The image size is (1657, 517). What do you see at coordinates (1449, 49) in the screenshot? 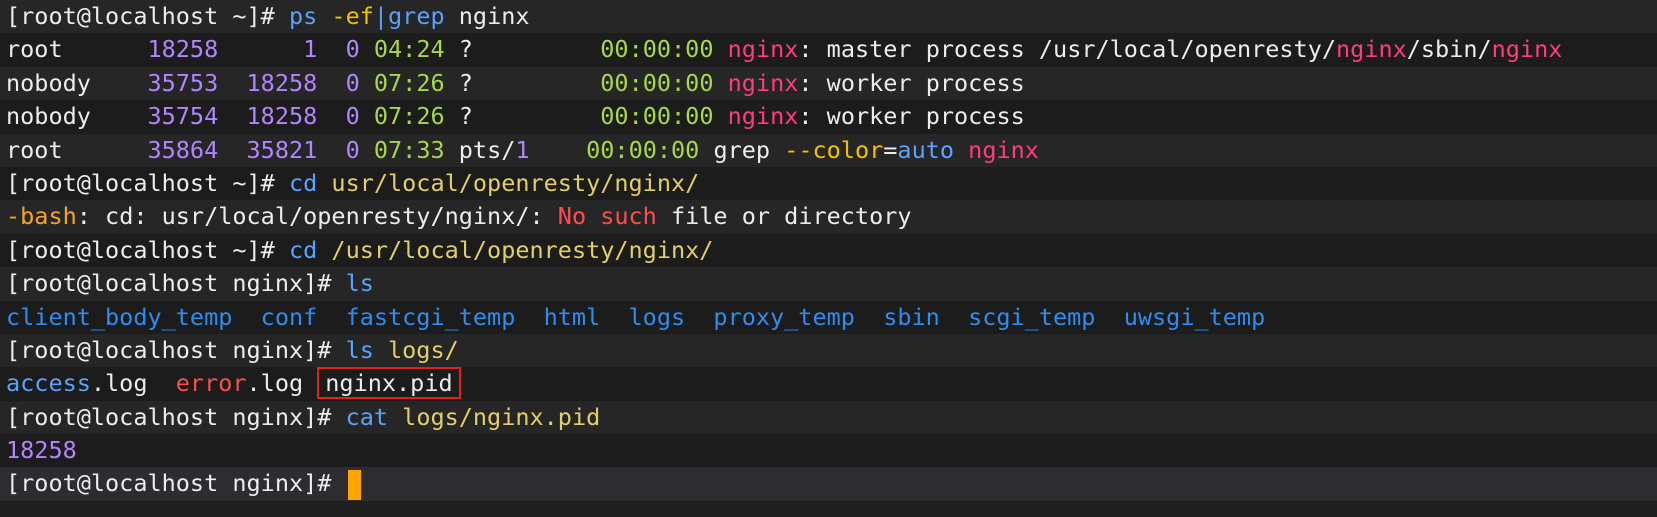
I see `terminal-text: /sbin/` at bounding box center [1449, 49].